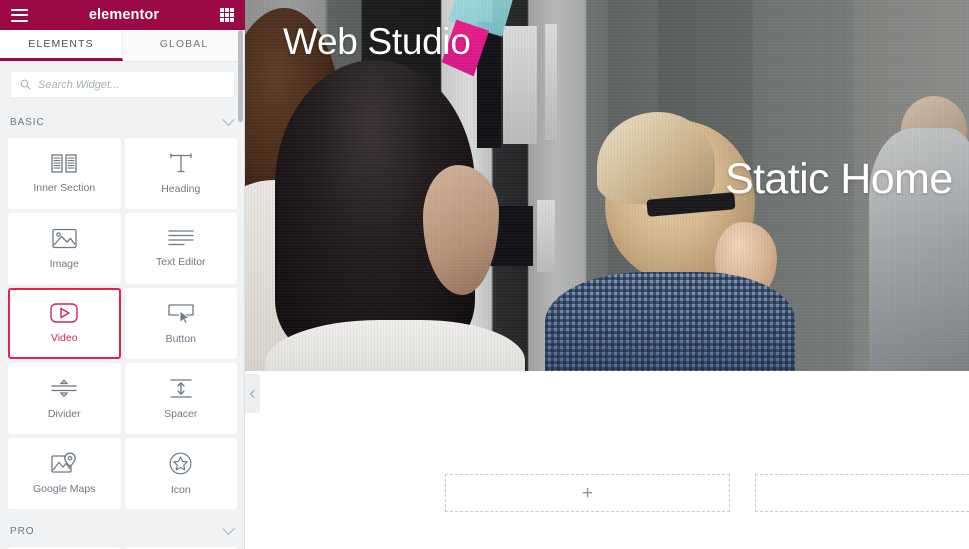 The image size is (969, 549). Describe the element at coordinates (180, 489) in the screenshot. I see `widget-label: Icon` at that location.